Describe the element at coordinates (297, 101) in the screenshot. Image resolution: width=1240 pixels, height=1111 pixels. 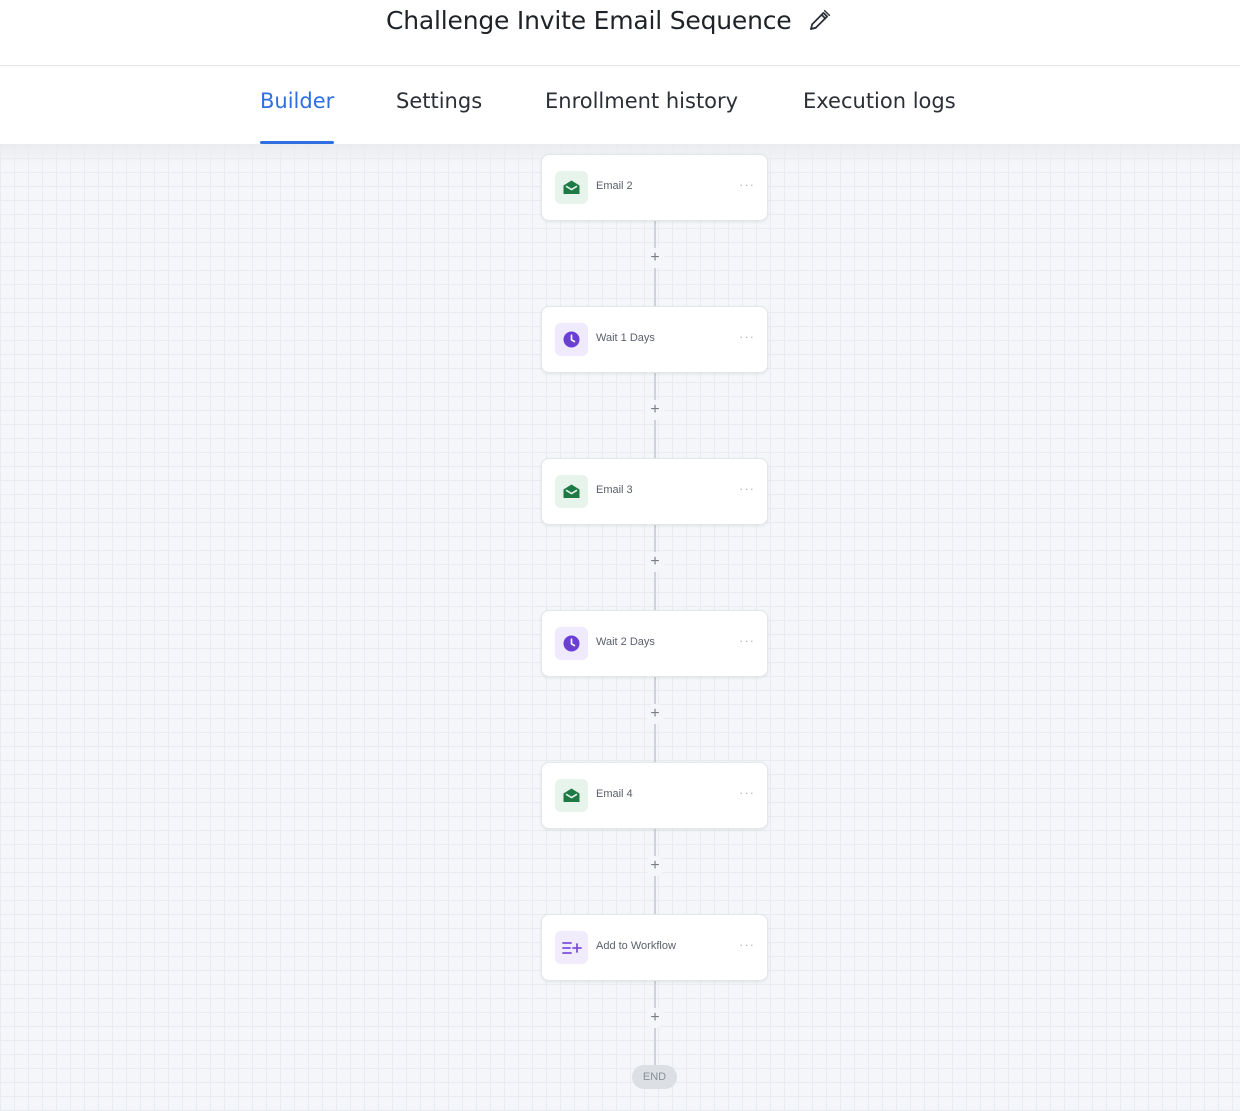
I see `tab-label: Builder` at that location.